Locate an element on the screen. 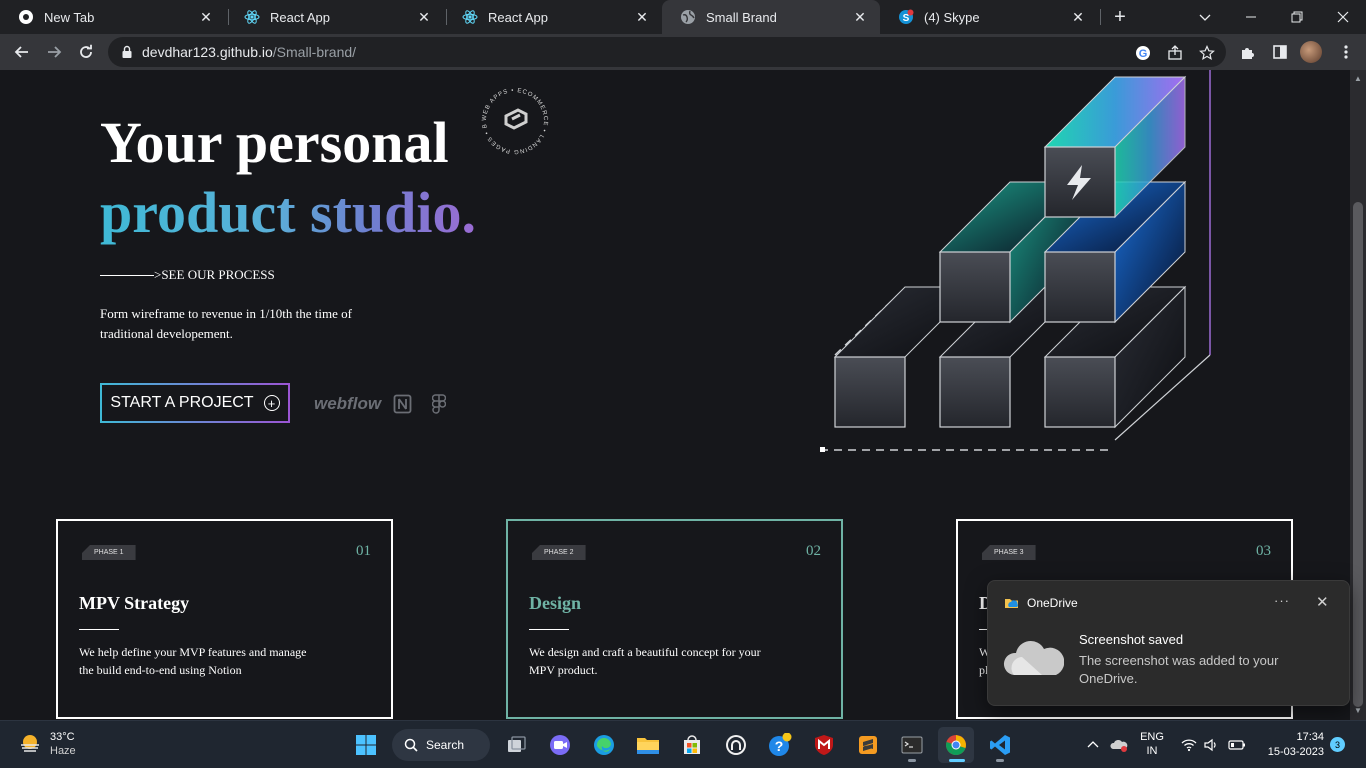 Image resolution: width=1366 pixels, height=768 pixels. new-tab-button: + is located at coordinates (1120, 17).